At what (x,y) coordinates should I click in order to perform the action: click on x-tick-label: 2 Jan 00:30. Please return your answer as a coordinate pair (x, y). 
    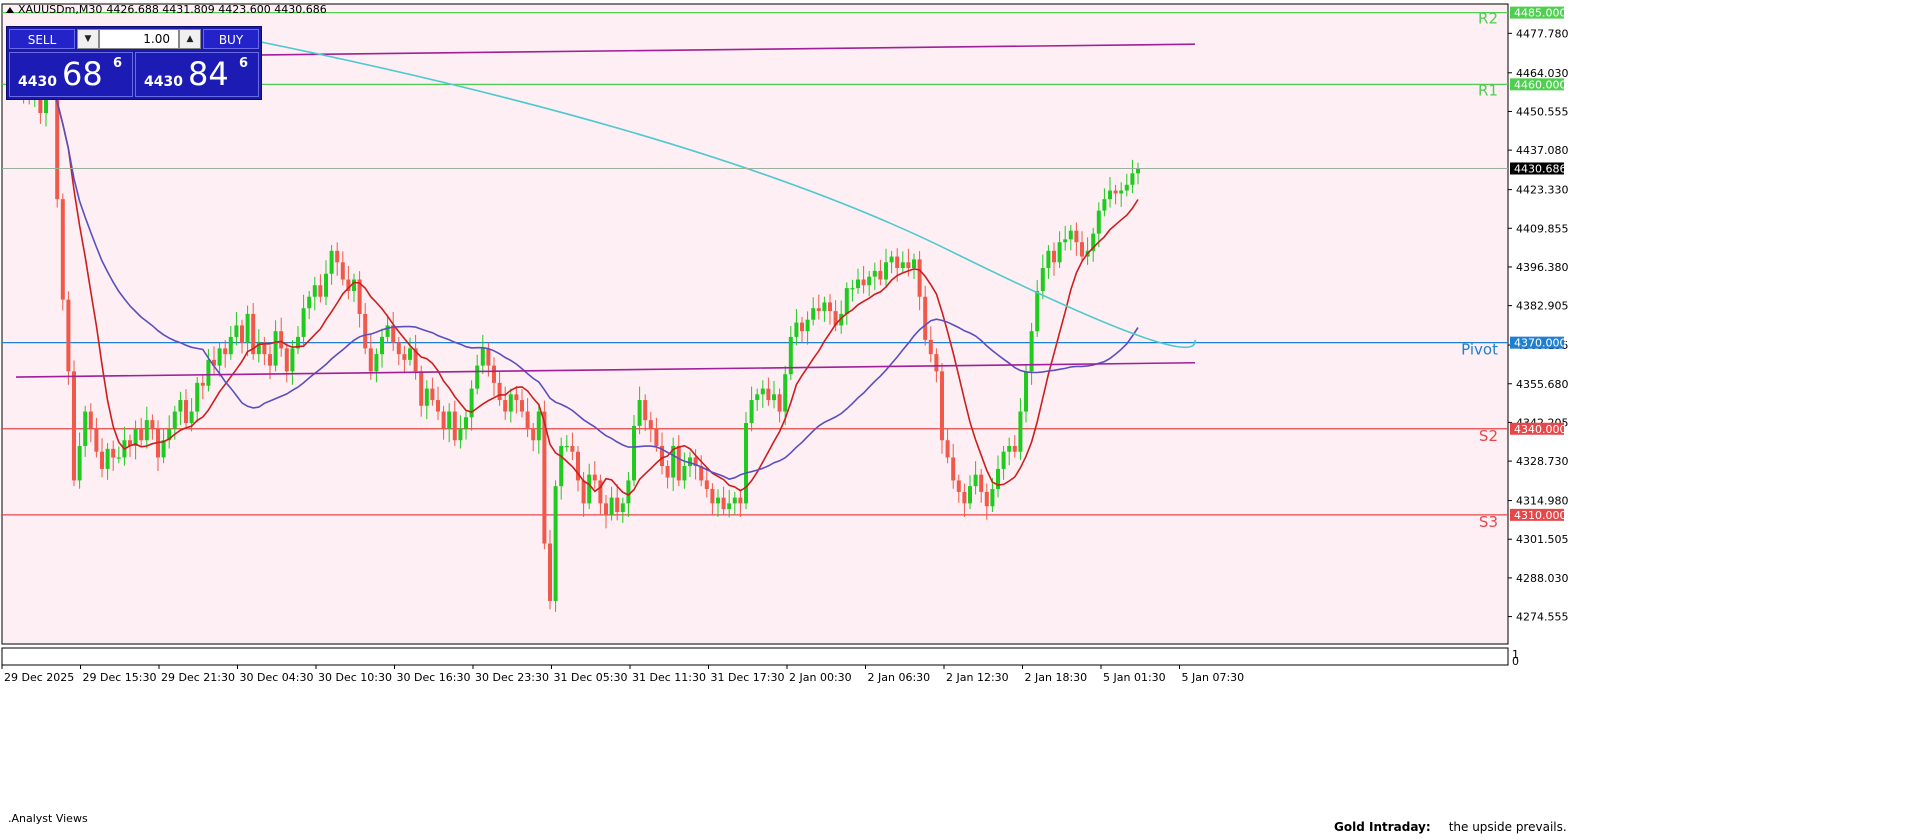
    Looking at the image, I should click on (820, 677).